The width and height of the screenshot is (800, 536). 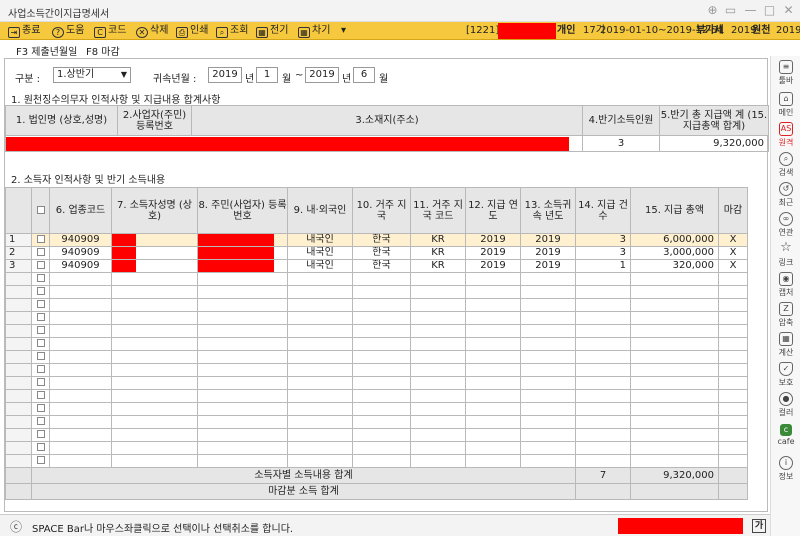 I want to click on pay-count: 1, so click(x=603, y=266).